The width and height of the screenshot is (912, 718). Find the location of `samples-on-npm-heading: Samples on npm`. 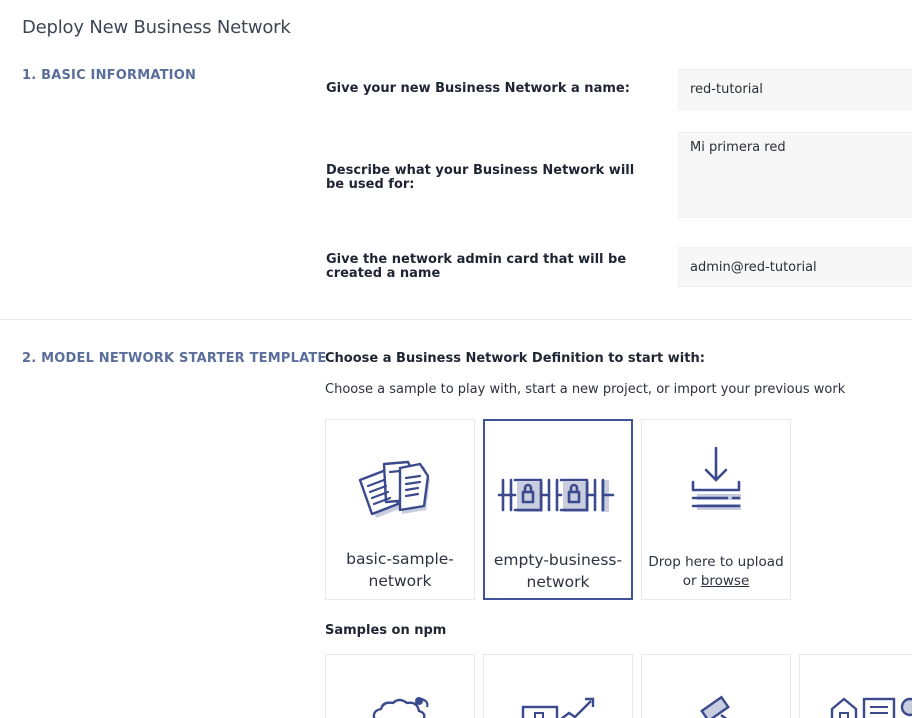

samples-on-npm-heading: Samples on npm is located at coordinates (386, 630).